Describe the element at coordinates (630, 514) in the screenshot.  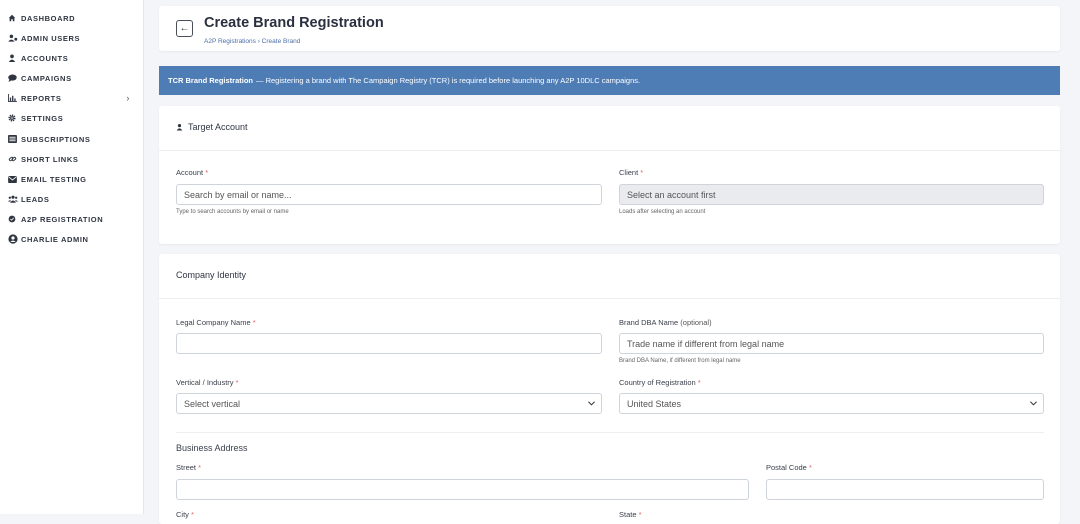
I see `state-label: State *` at that location.